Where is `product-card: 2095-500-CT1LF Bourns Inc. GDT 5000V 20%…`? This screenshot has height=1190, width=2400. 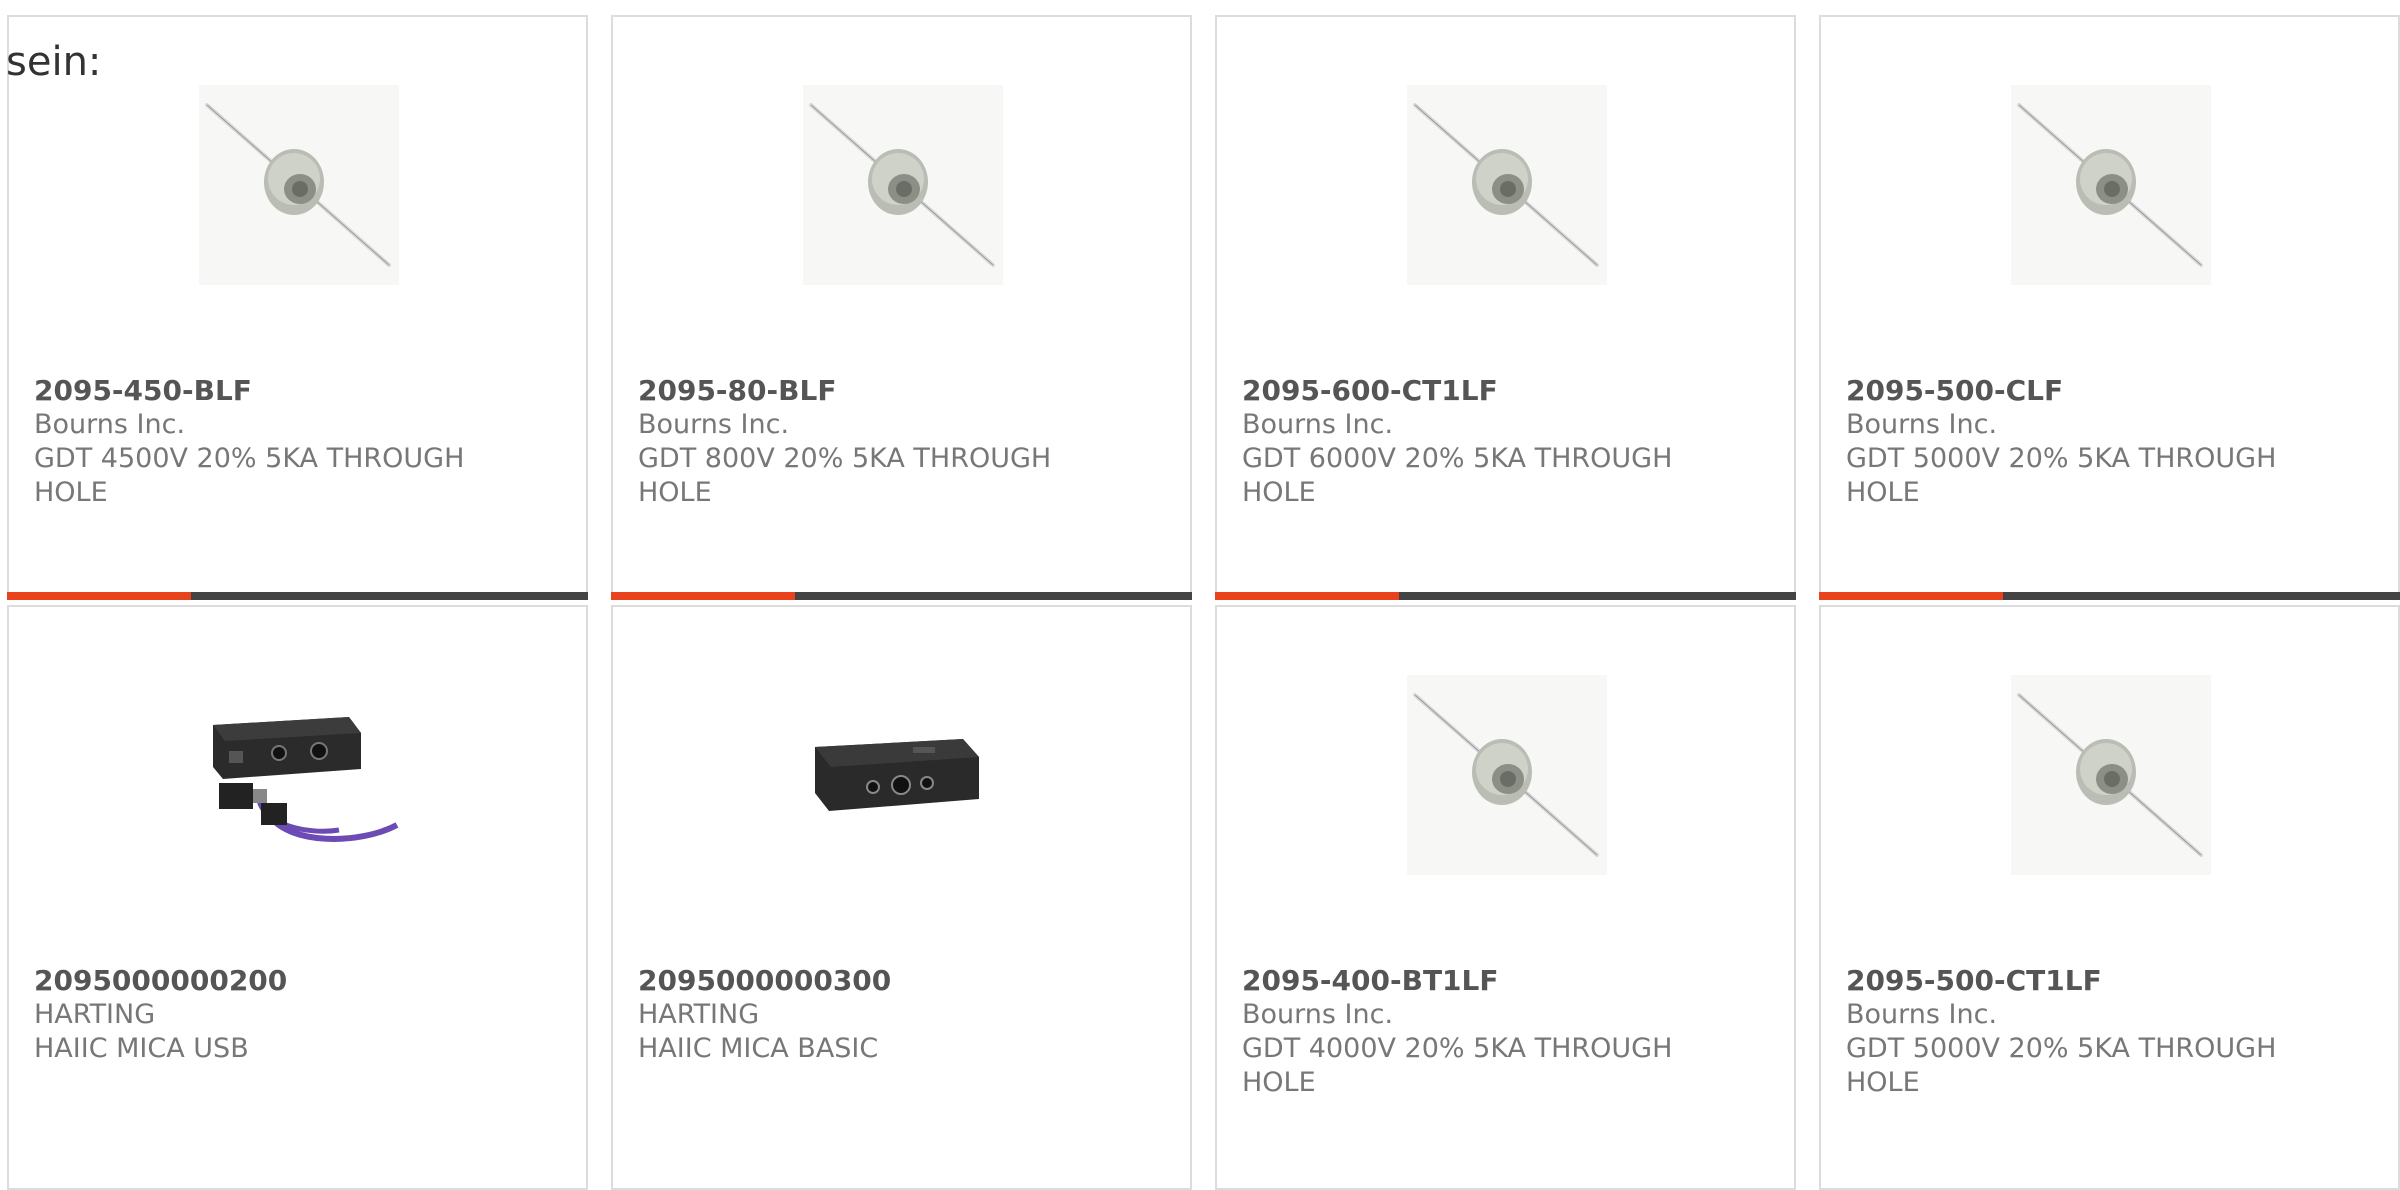
product-card: 2095-500-CT1LF Bourns Inc. GDT 5000V 20%… is located at coordinates (2109, 897).